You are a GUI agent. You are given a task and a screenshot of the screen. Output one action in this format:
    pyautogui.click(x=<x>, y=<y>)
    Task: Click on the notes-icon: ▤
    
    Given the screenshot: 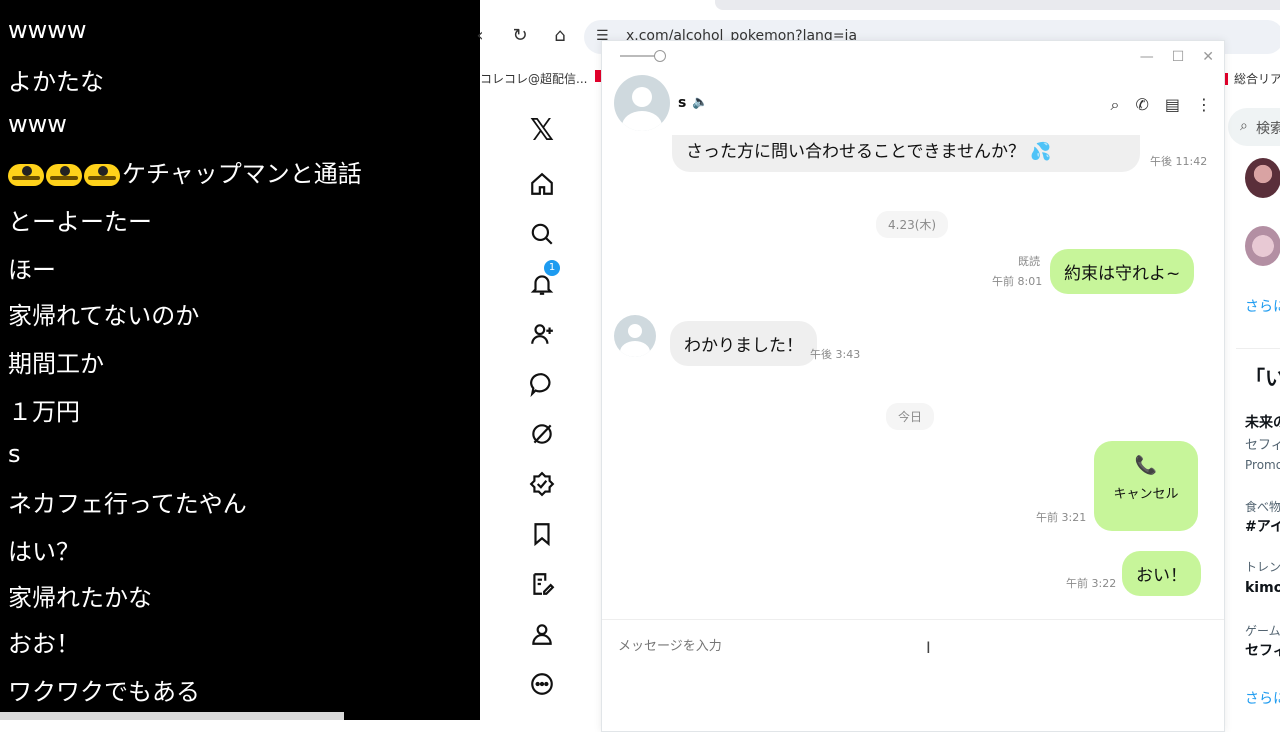 What is the action you would take?
    pyautogui.click(x=1172, y=105)
    